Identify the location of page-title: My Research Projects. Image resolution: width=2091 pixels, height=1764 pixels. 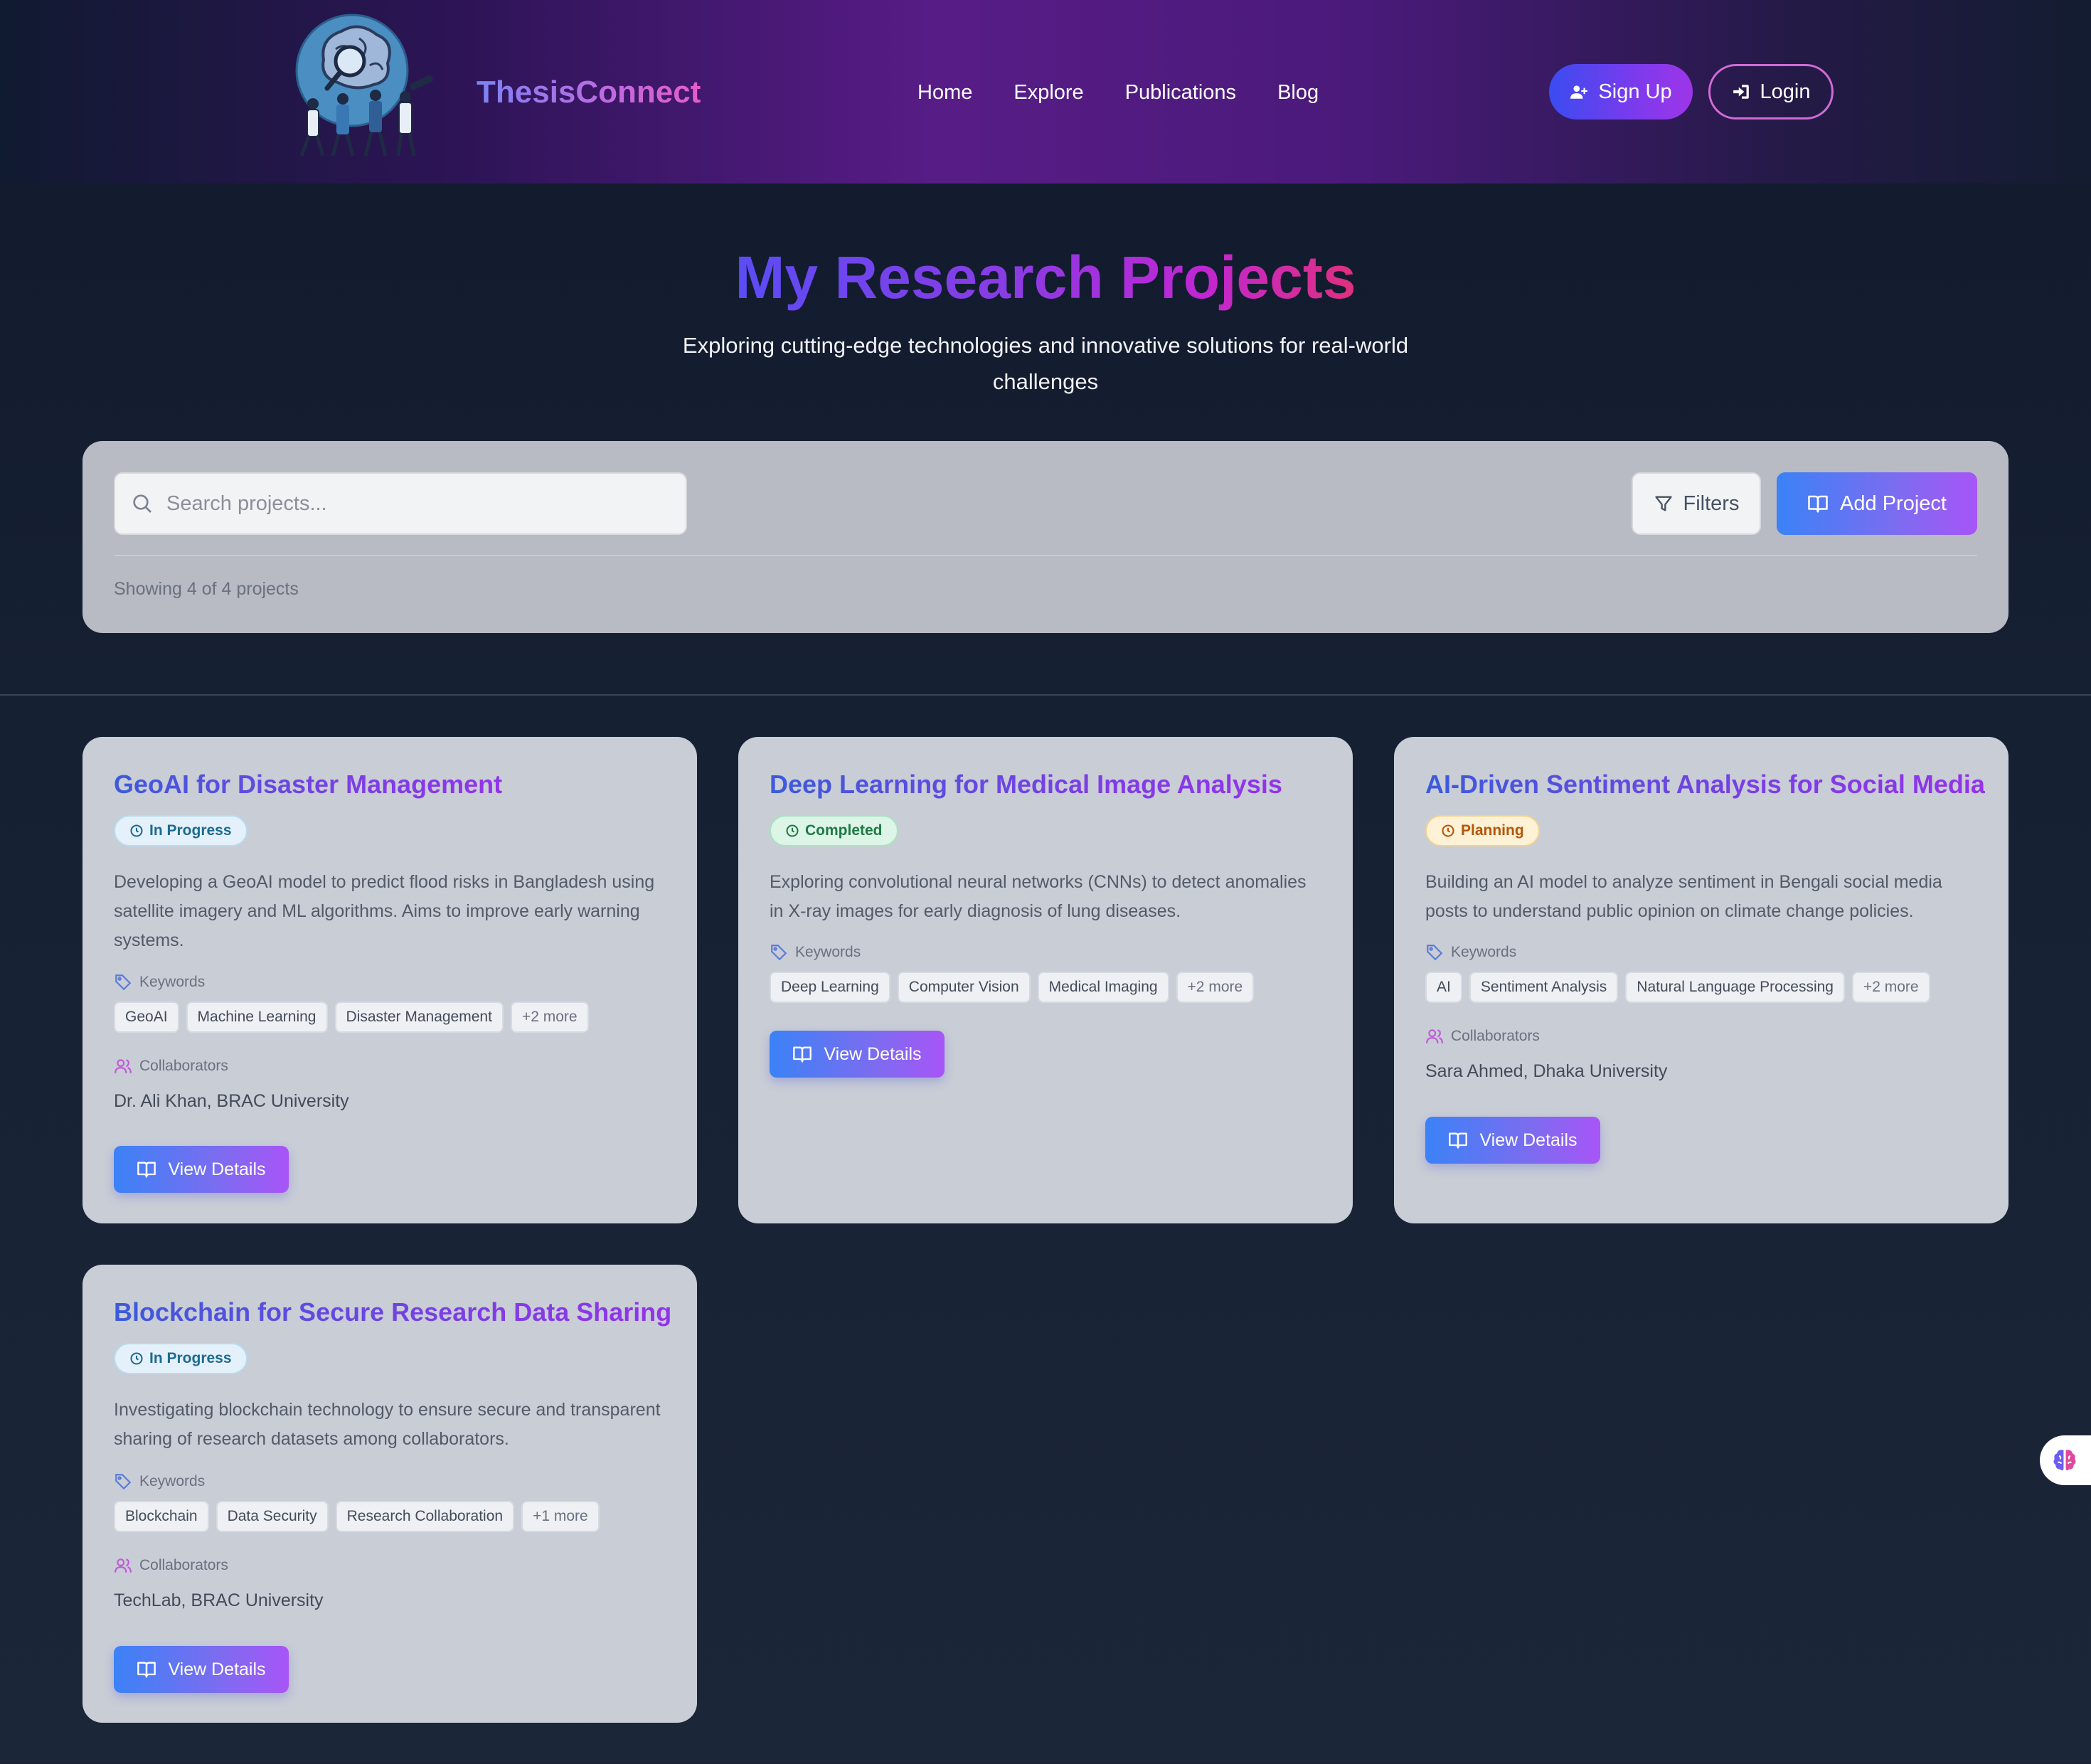
(1045, 277).